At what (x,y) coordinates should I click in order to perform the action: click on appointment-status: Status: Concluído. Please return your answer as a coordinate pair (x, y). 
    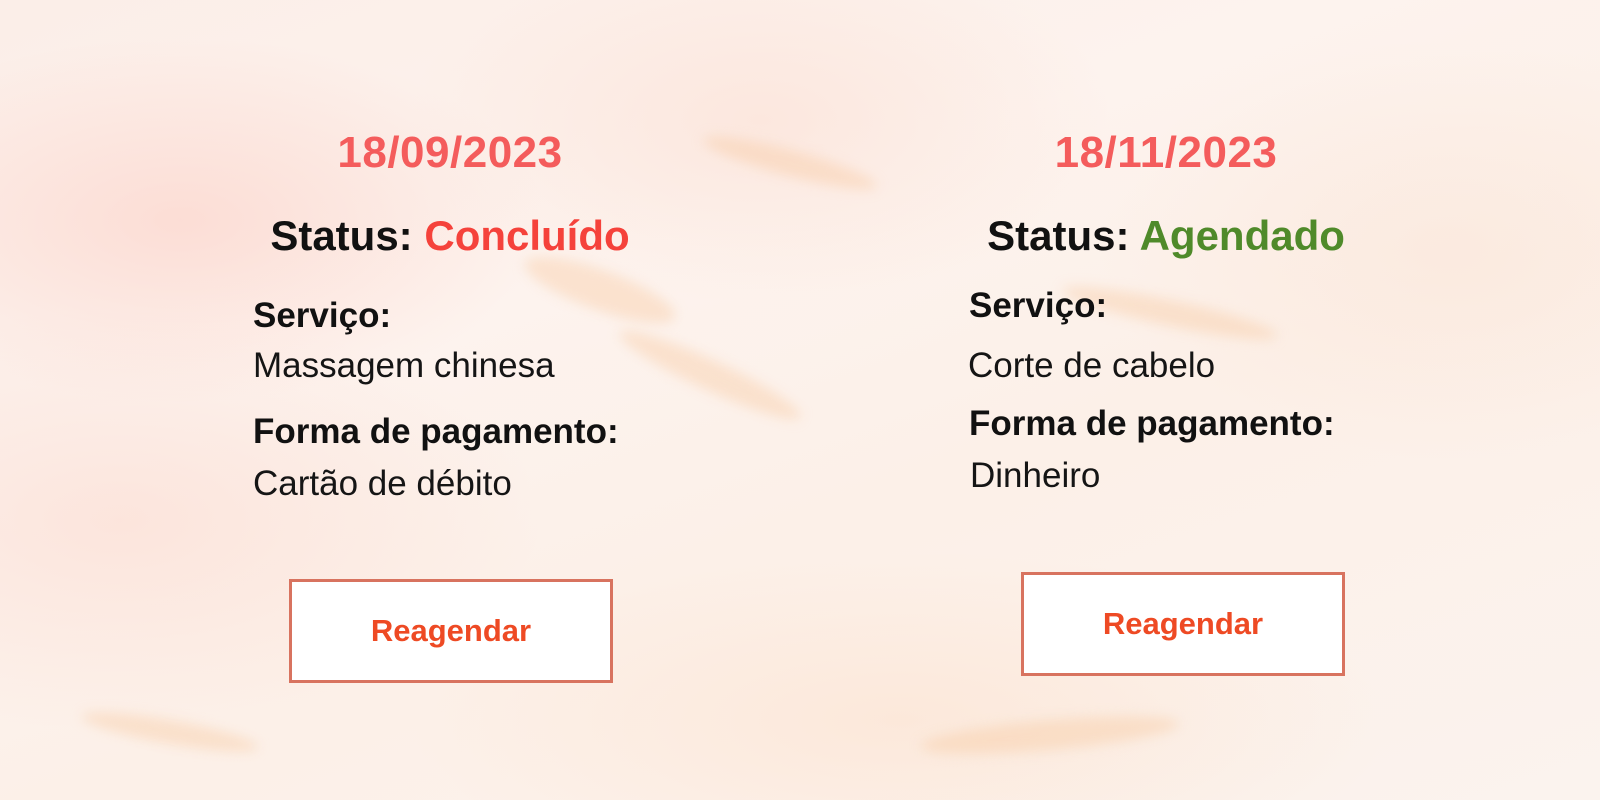
    Looking at the image, I should click on (450, 236).